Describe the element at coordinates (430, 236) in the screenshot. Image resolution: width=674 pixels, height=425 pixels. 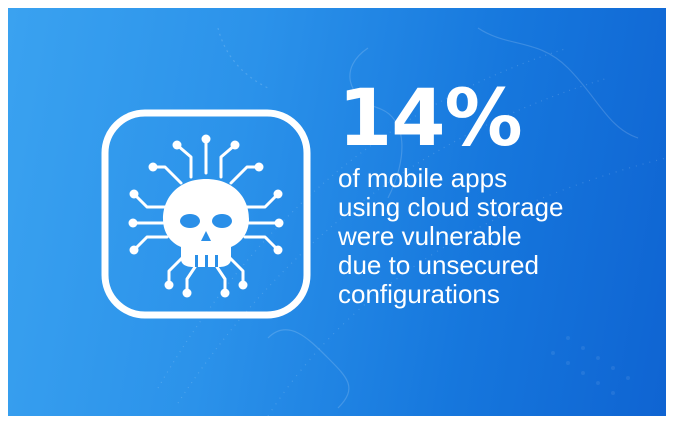
I see `stat-description-line: were vulnerable` at that location.